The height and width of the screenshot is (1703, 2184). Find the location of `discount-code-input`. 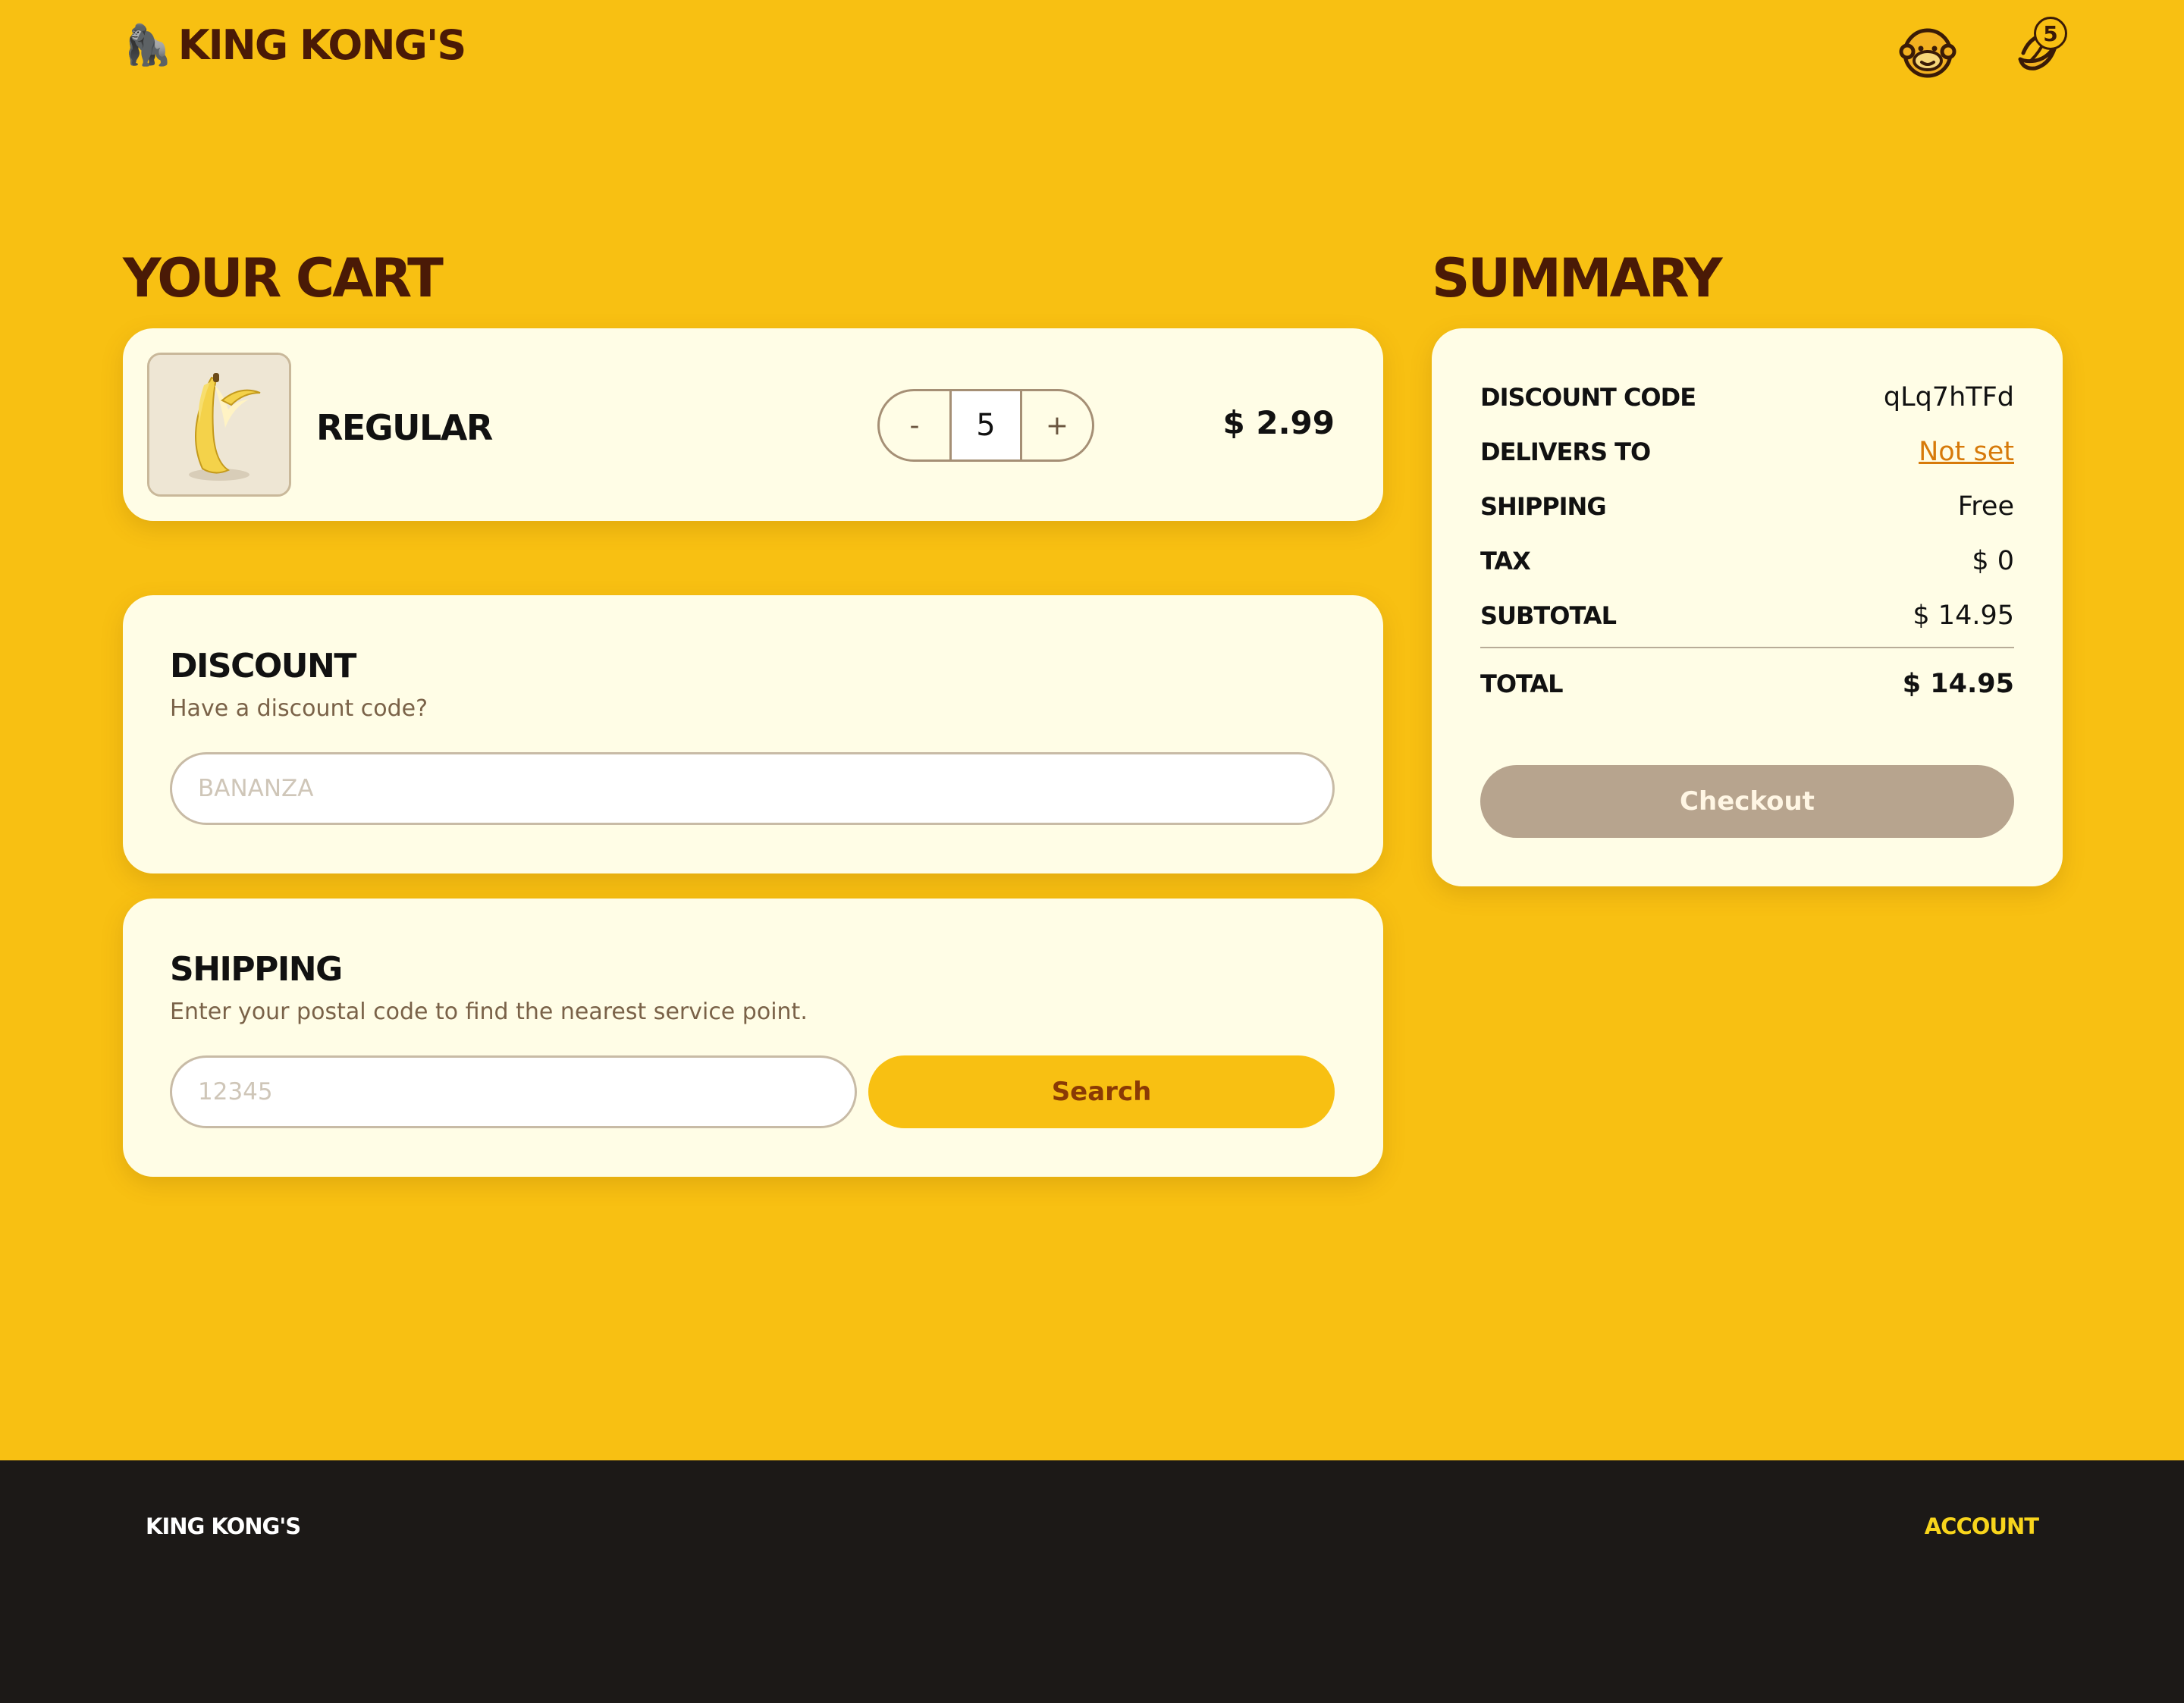

discount-code-input is located at coordinates (752, 788).